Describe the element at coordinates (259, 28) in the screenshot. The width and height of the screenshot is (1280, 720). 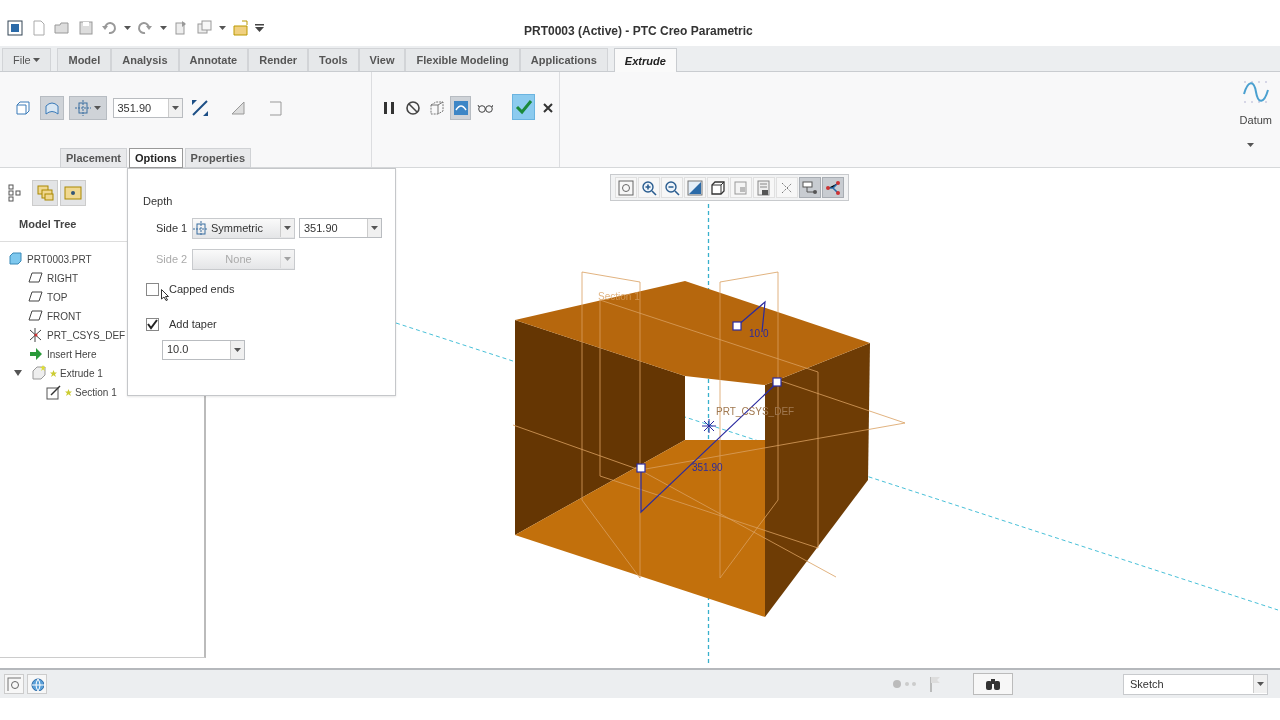
I see `customize-icon` at that location.